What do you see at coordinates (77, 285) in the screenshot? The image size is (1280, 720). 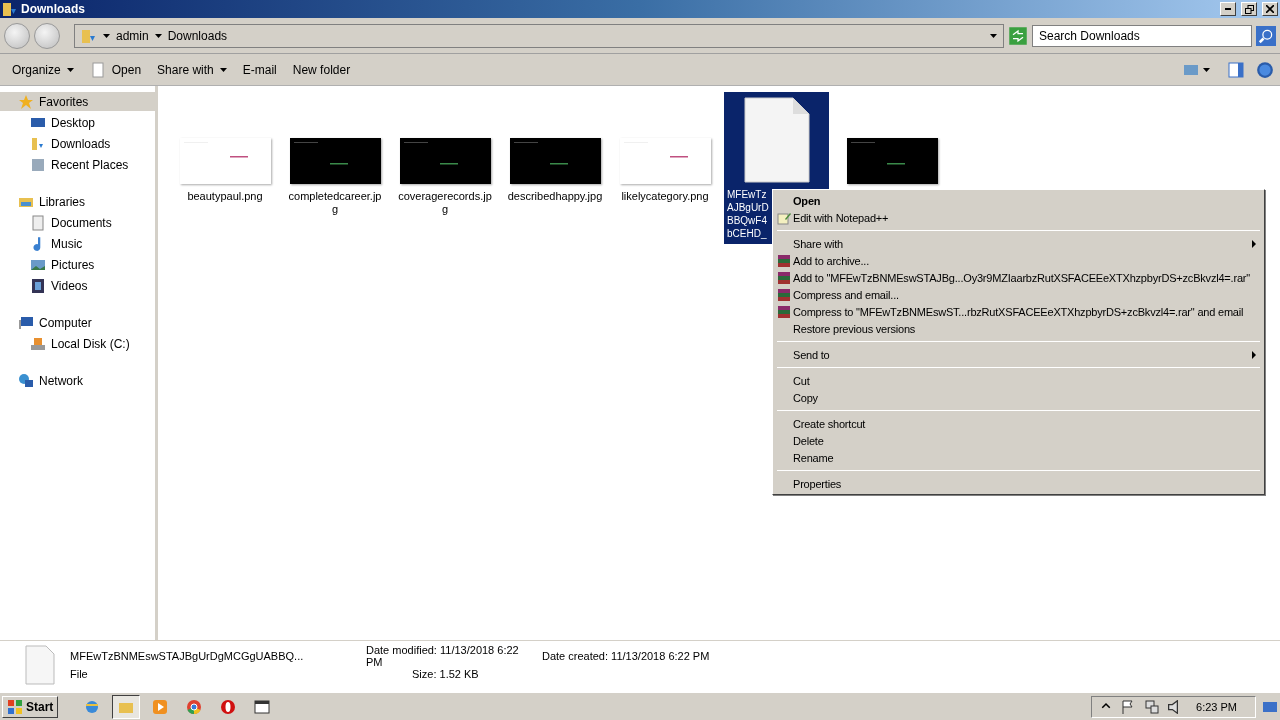 I see `nav-item: Videos` at bounding box center [77, 285].